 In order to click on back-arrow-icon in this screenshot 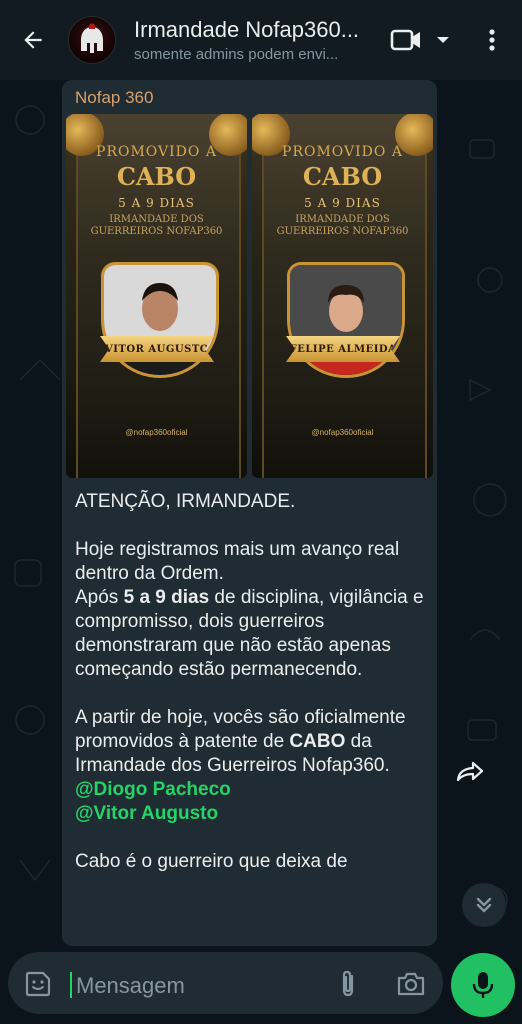, I will do `click(33, 40)`.